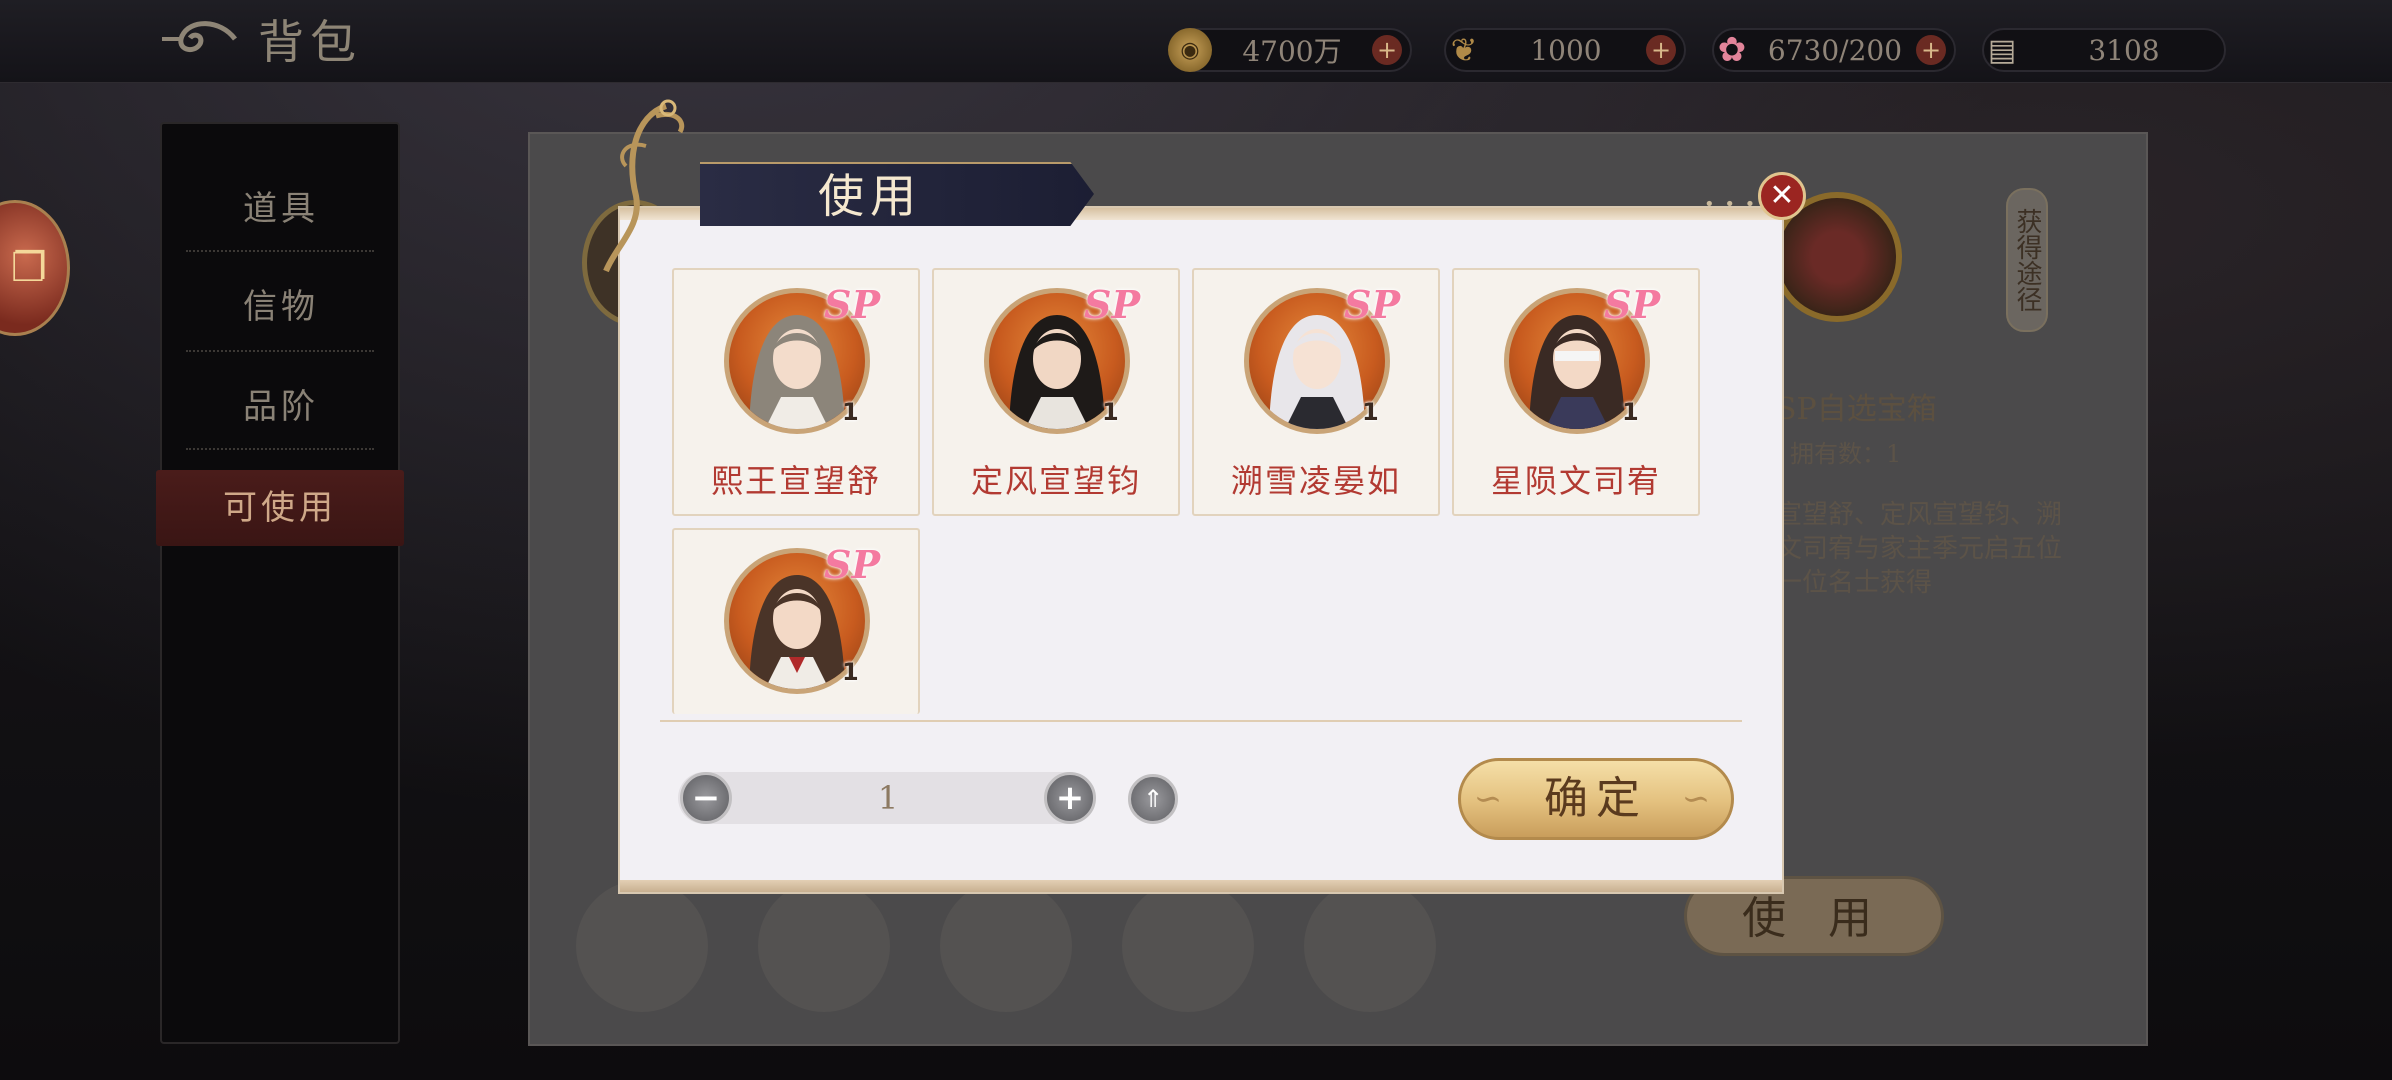  What do you see at coordinates (888, 798) in the screenshot?
I see `quantity-value: 1` at bounding box center [888, 798].